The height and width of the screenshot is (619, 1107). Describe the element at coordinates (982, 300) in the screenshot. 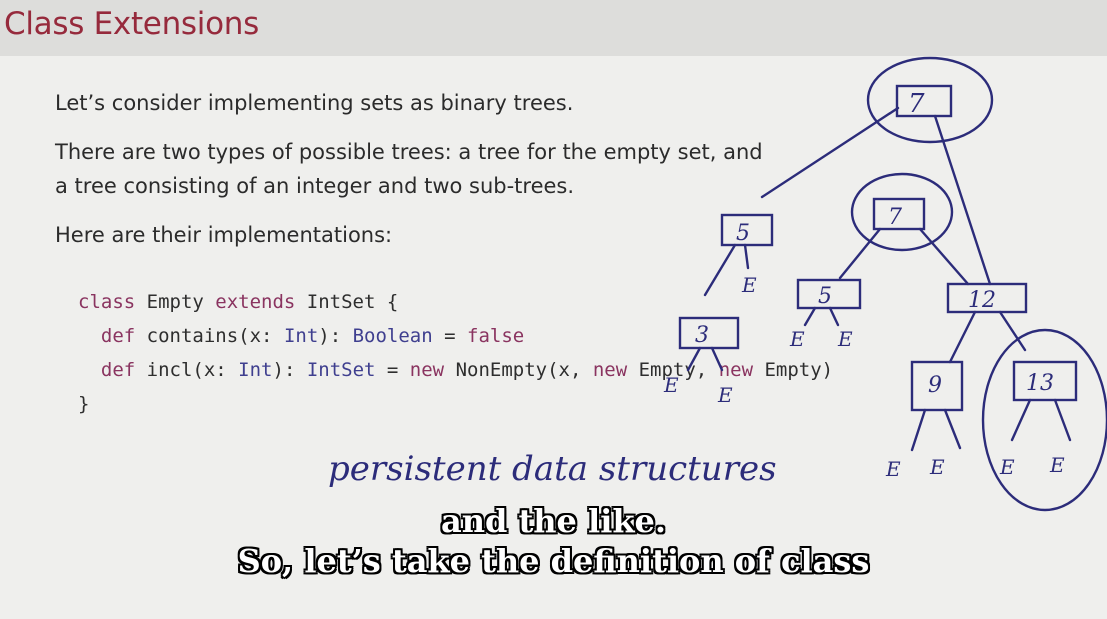

I see `tree-node-label: 12` at that location.